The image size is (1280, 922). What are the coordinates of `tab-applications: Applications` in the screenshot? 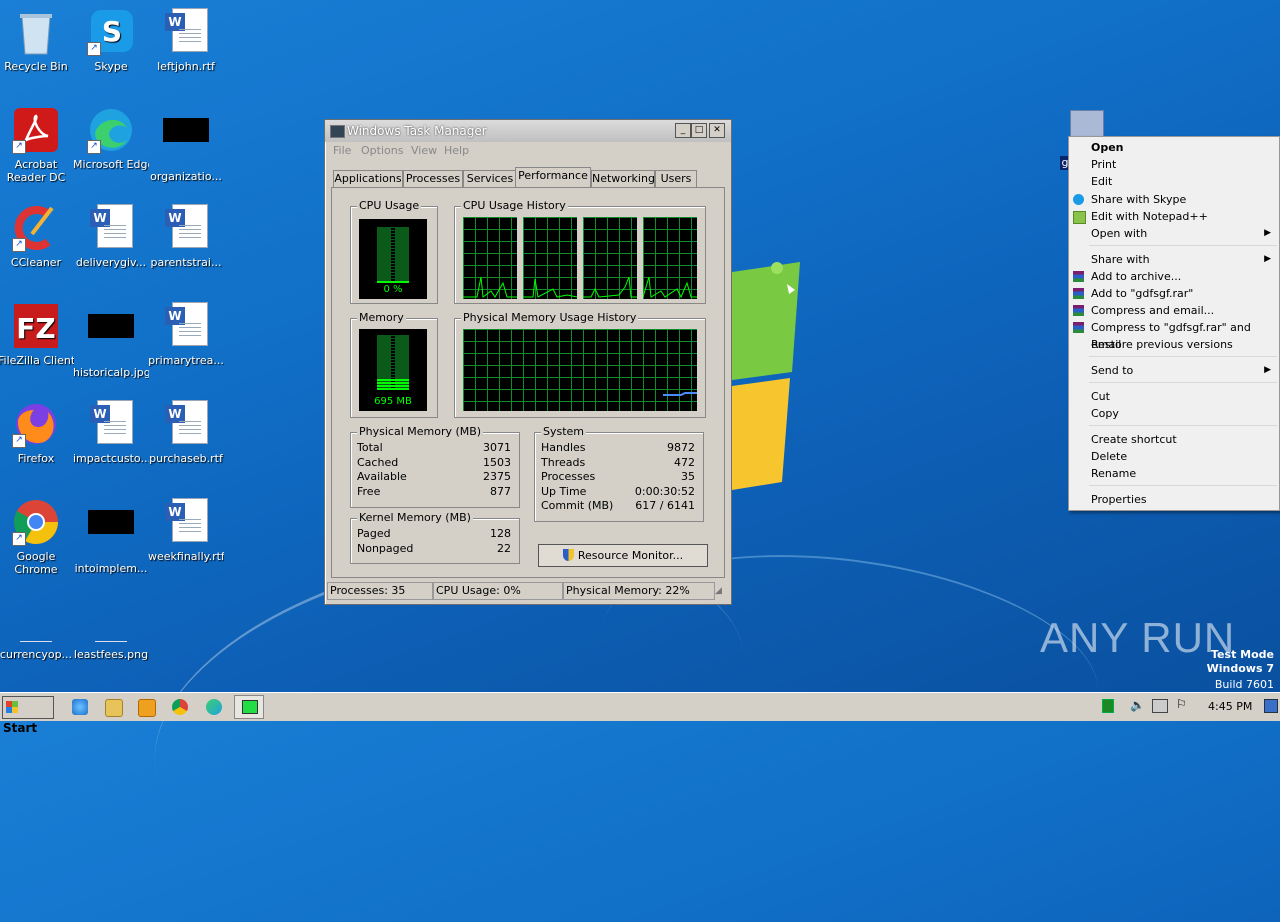 It's located at (368, 178).